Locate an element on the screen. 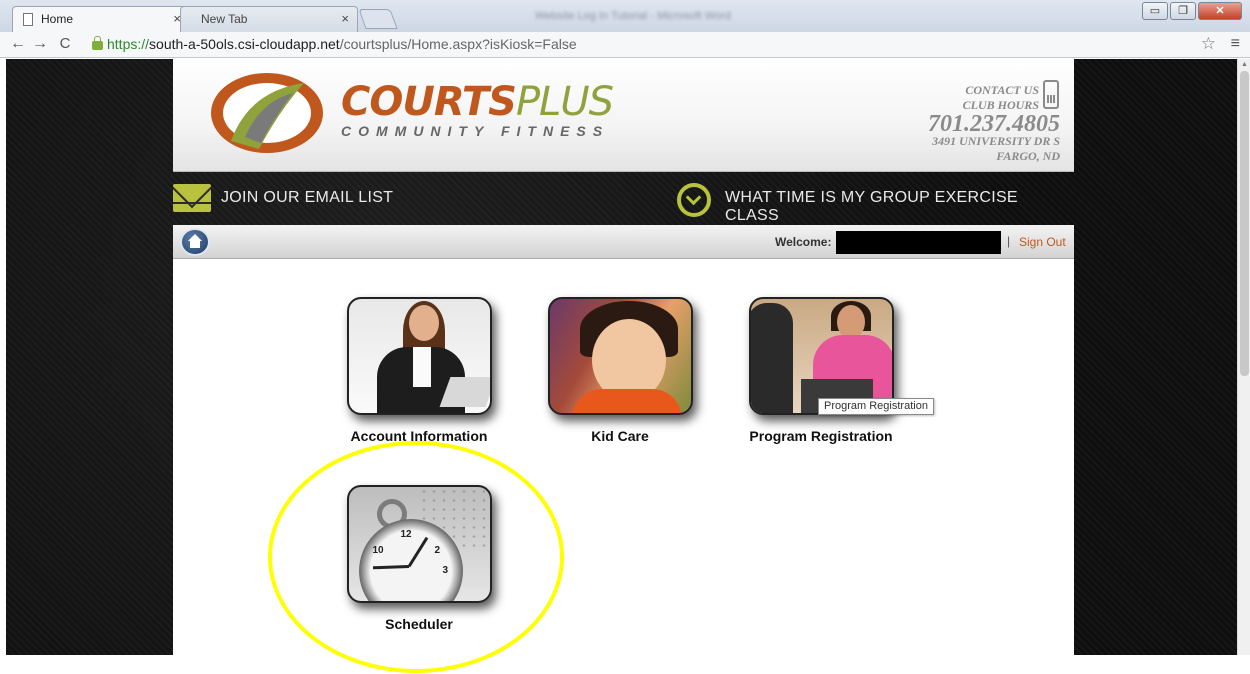 This screenshot has height=674, width=1250. courtsplus-logo-icon is located at coordinates (267, 113).